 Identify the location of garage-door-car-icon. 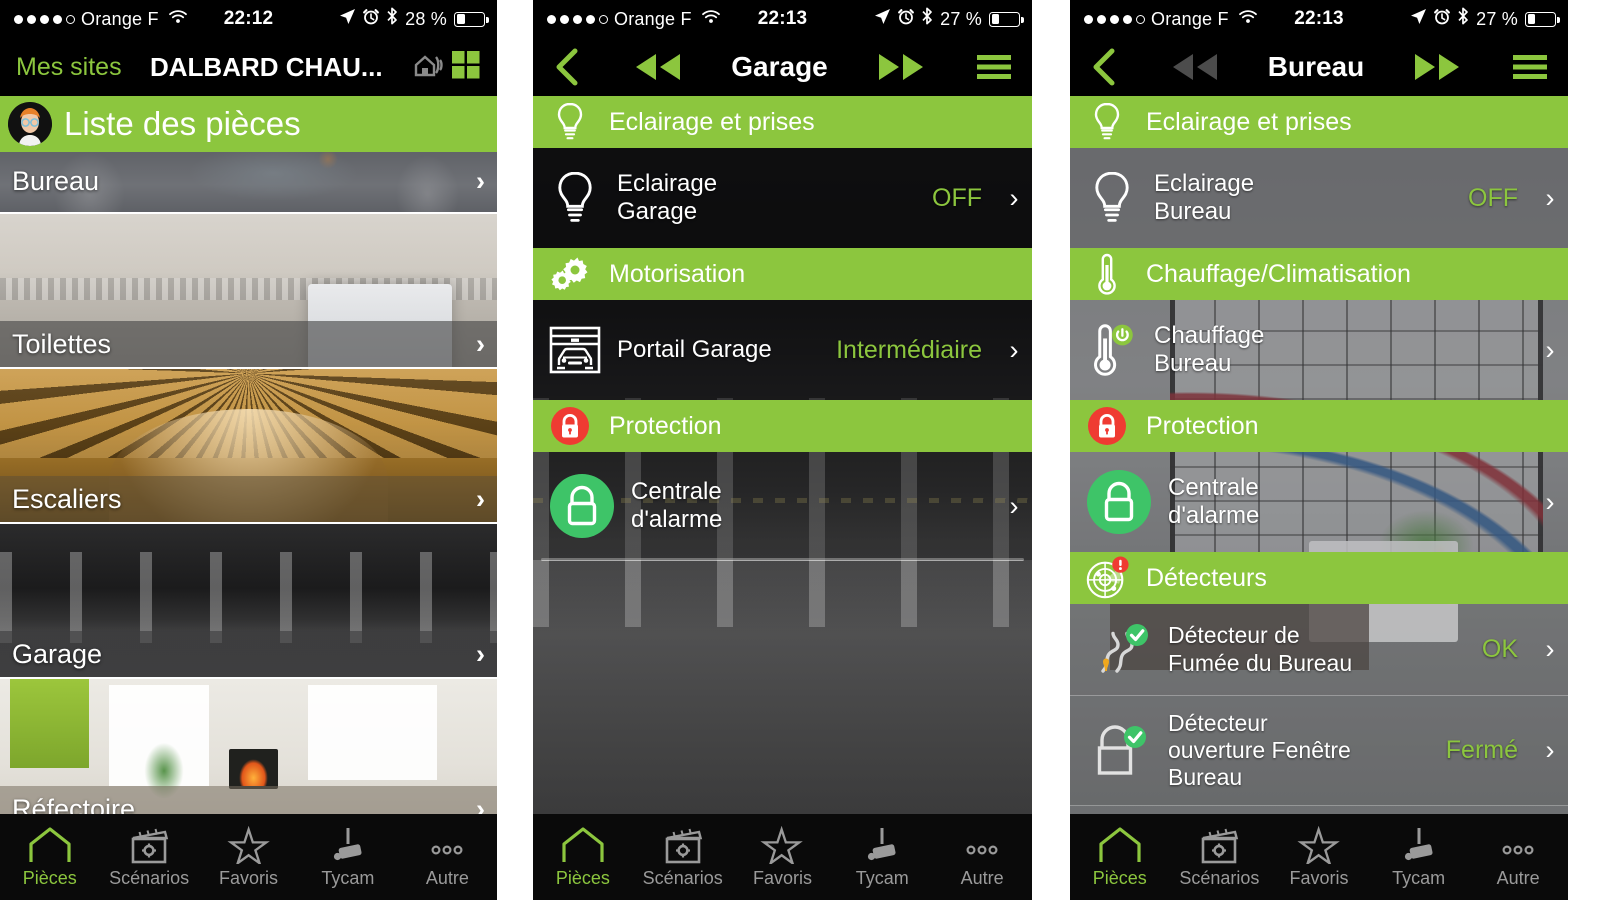
(575, 350).